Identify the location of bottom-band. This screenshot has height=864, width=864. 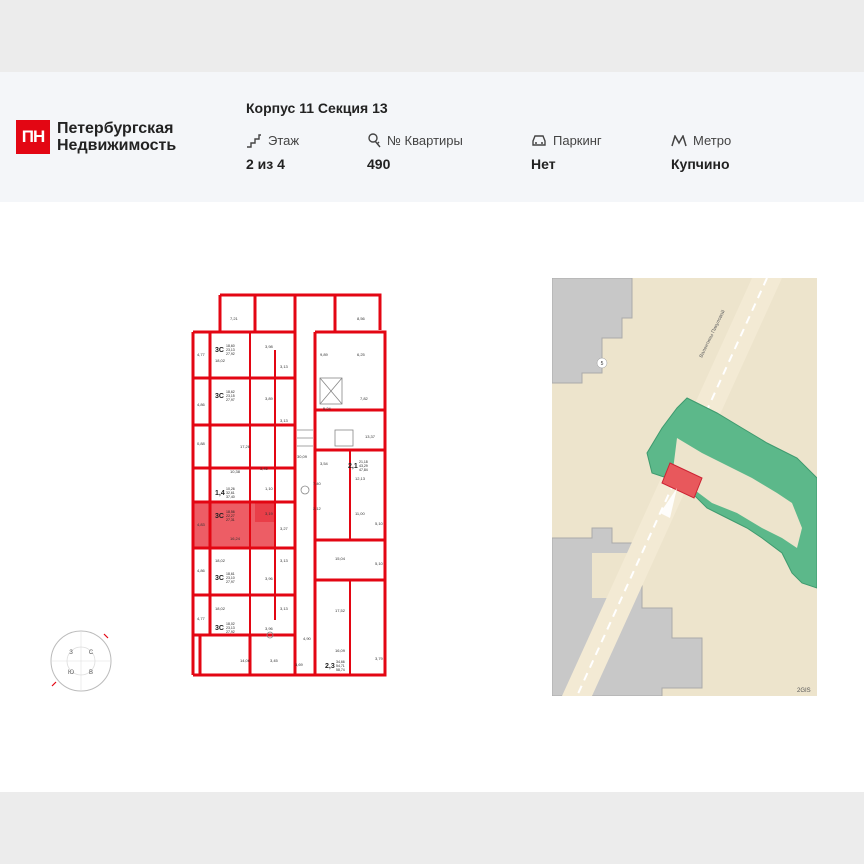
(432, 828).